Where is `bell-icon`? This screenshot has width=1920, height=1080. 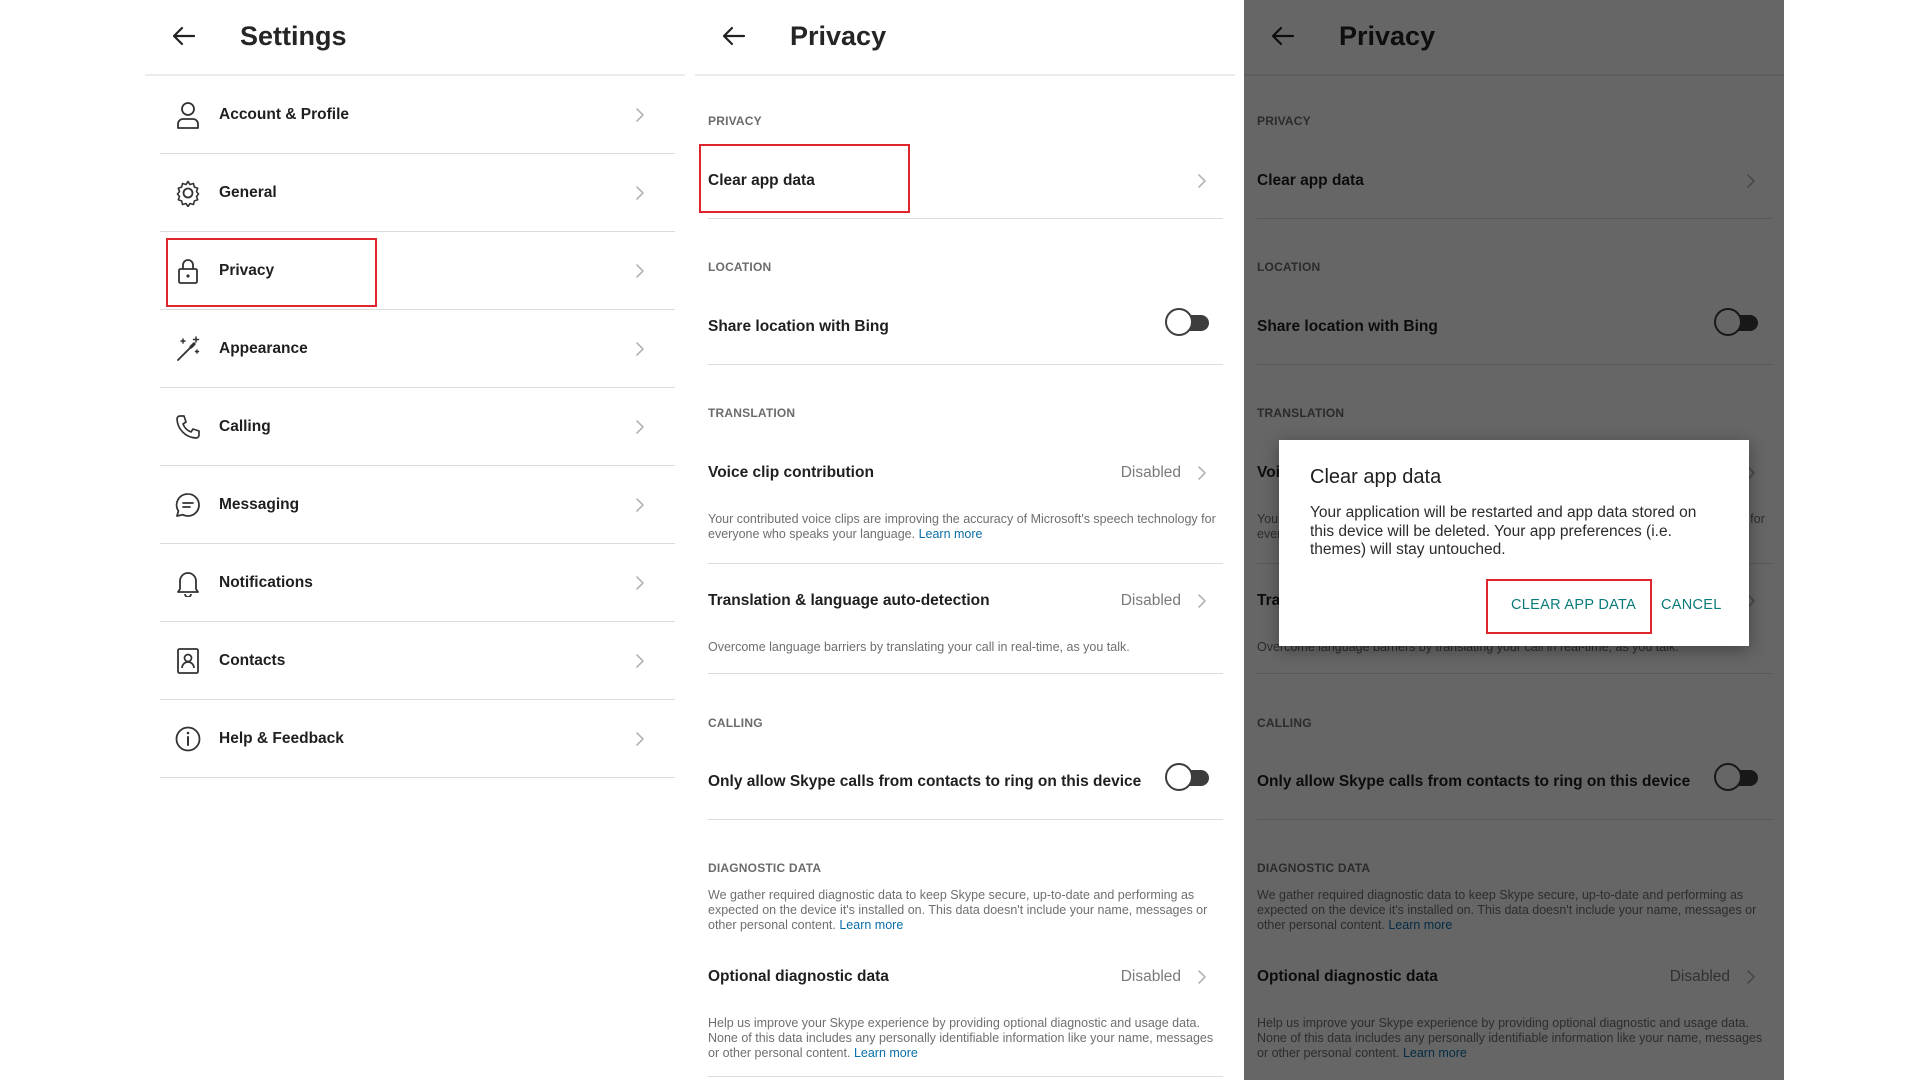 bell-icon is located at coordinates (188, 583).